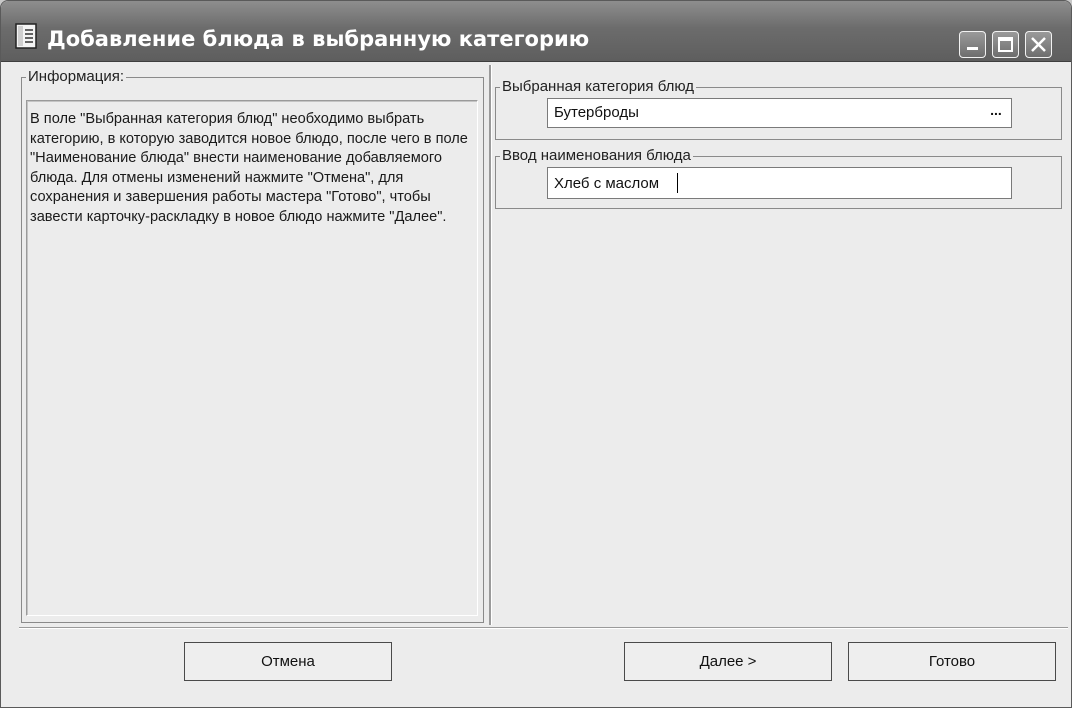  I want to click on maximize-icon, so click(1005, 44).